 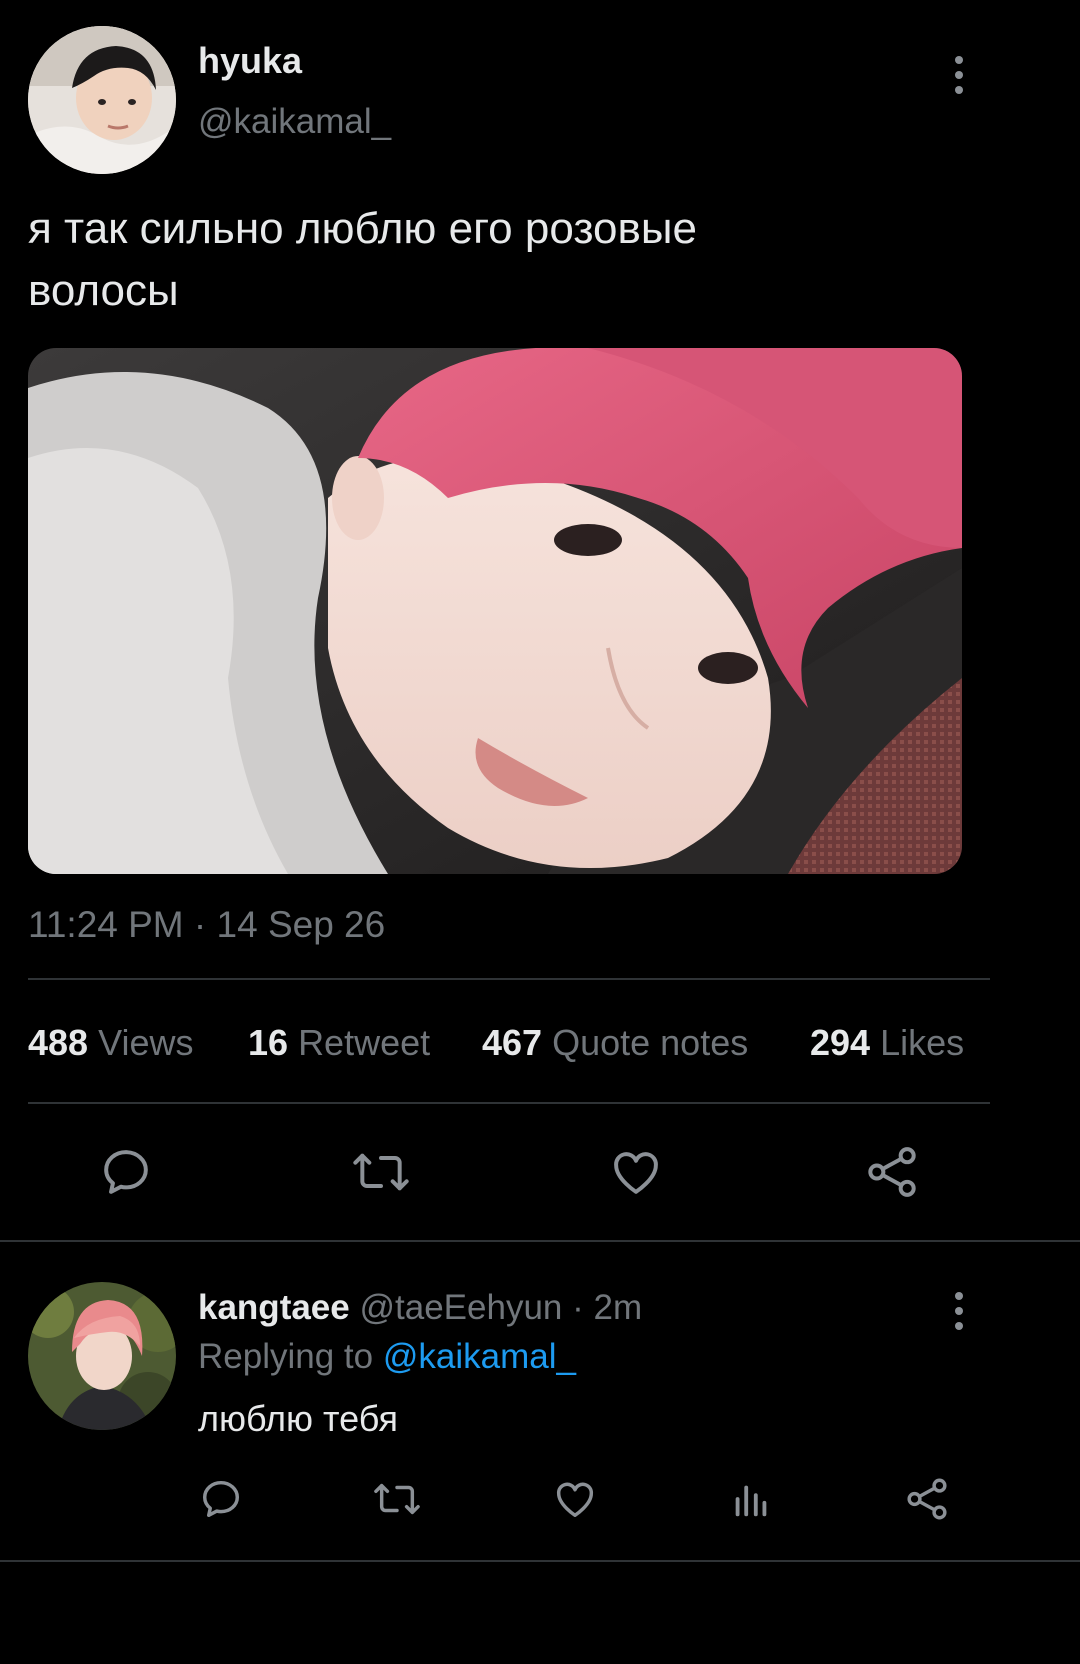 I want to click on reply-reply-button, so click(x=221, y=1499).